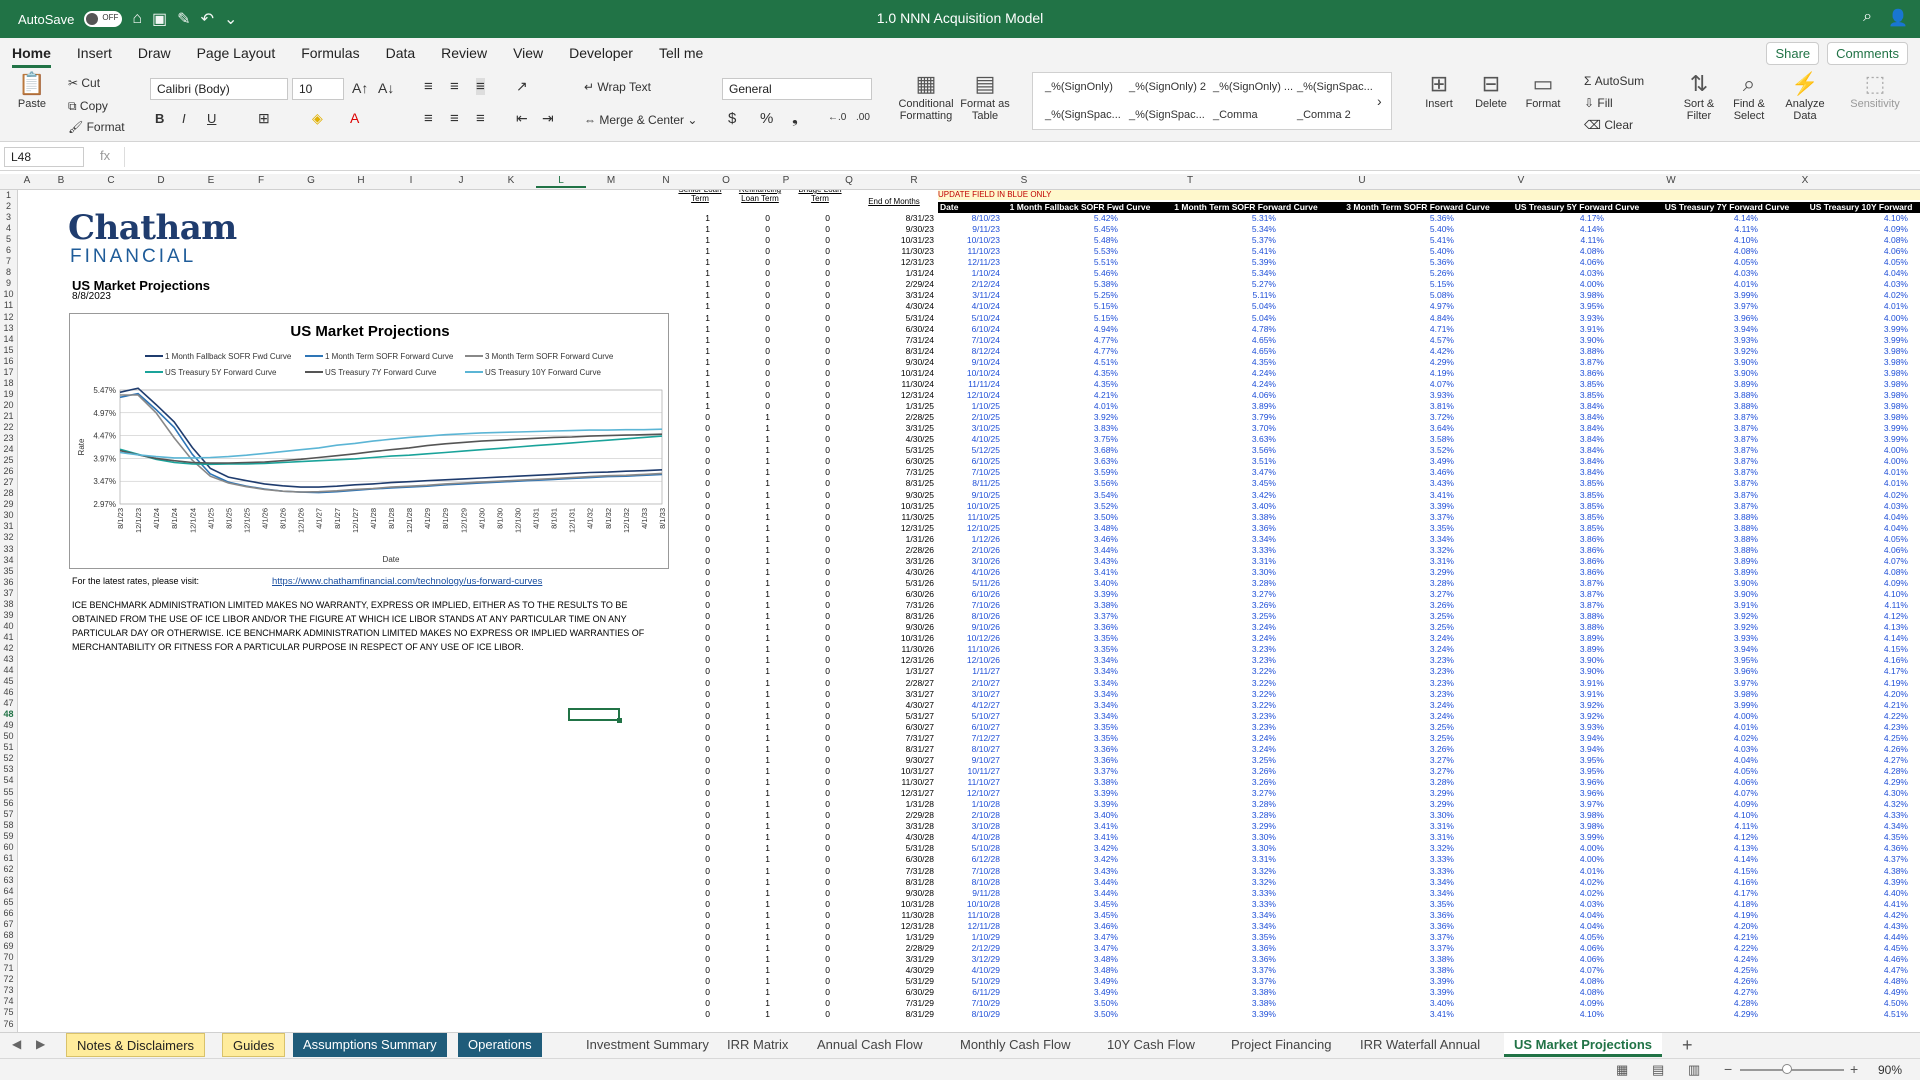 This screenshot has height=1080, width=1920. Describe the element at coordinates (1868, 1003) in the screenshot. I see `cell-treasury-10y: 4.50%` at that location.